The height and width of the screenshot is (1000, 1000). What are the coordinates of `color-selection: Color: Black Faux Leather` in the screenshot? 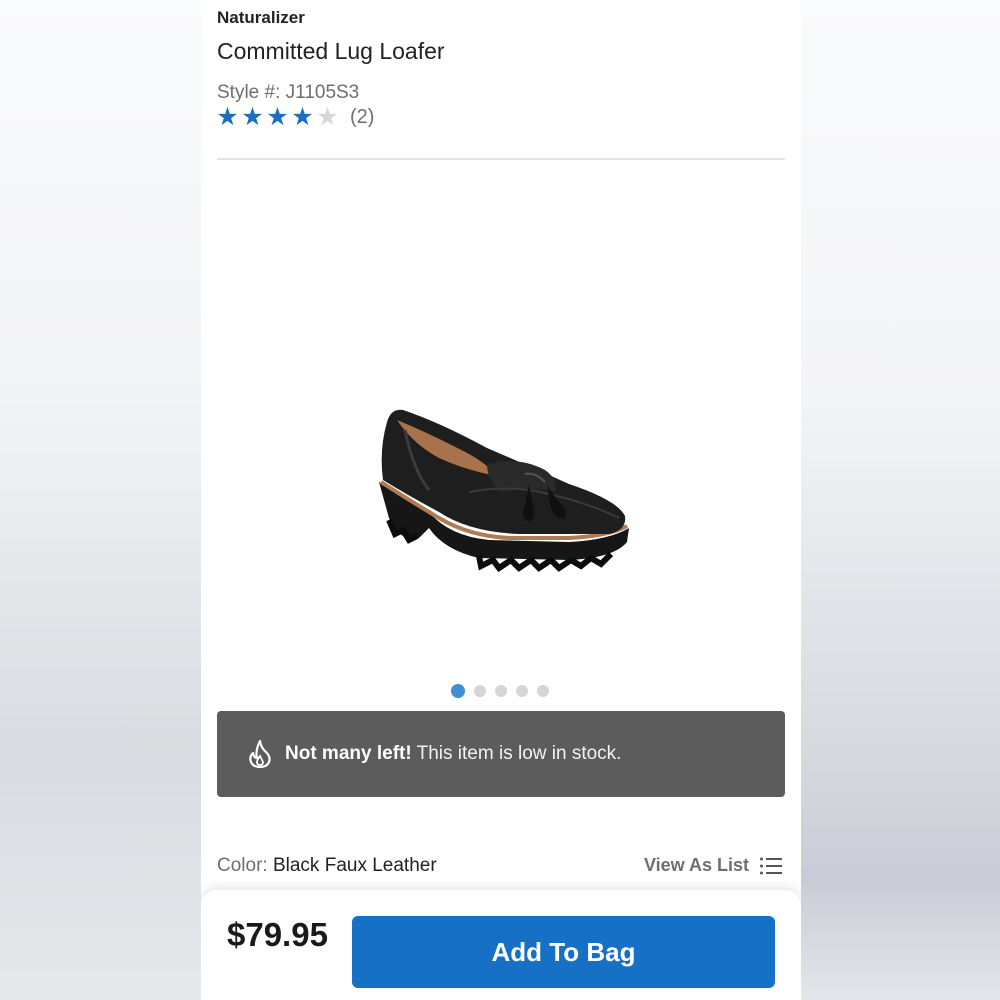 It's located at (327, 866).